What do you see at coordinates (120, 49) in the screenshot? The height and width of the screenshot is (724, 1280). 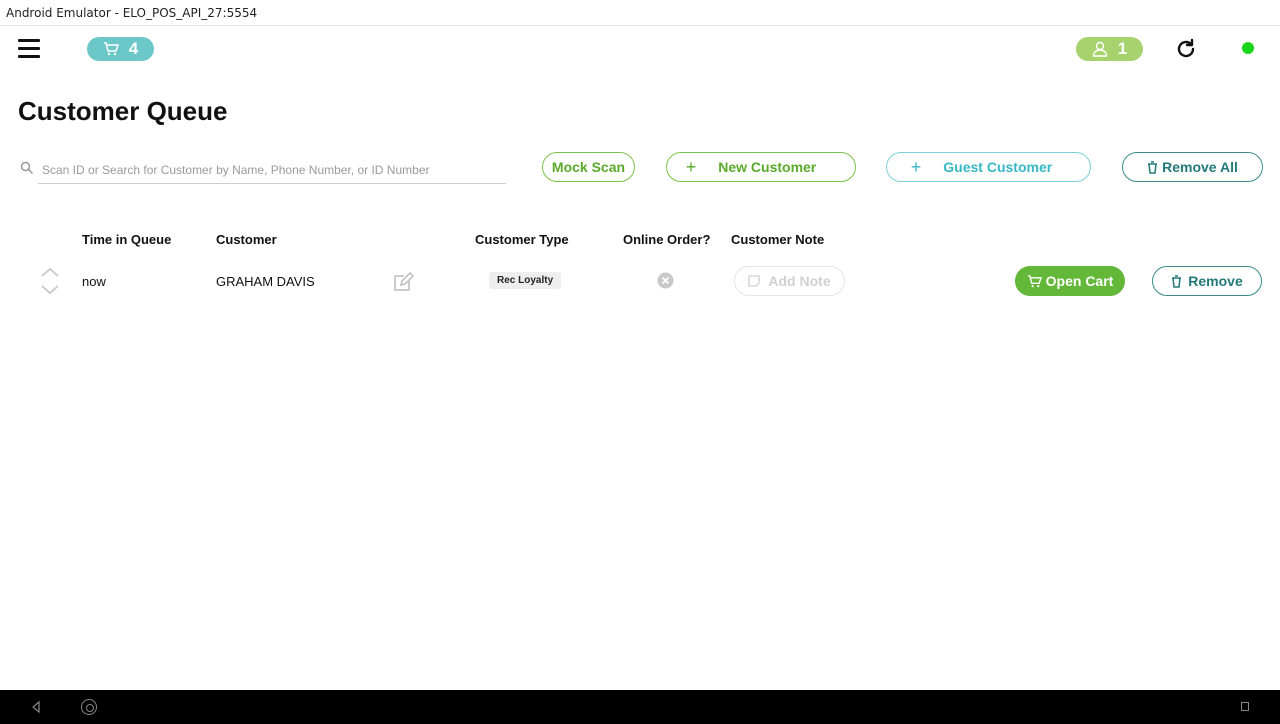 I see `cart-count-button: 4` at bounding box center [120, 49].